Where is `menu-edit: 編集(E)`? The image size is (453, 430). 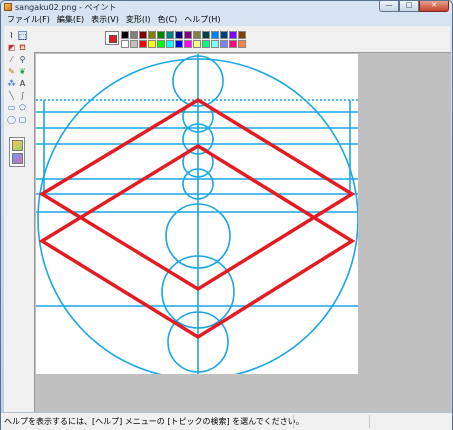
menu-edit: 編集(E) is located at coordinates (71, 19).